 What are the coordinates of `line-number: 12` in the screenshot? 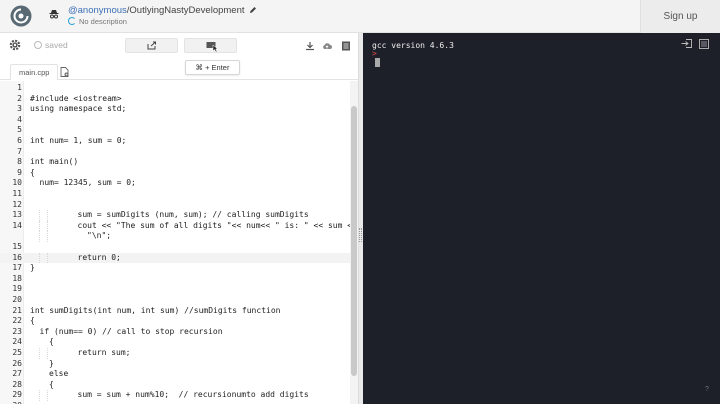 It's located at (17, 204).